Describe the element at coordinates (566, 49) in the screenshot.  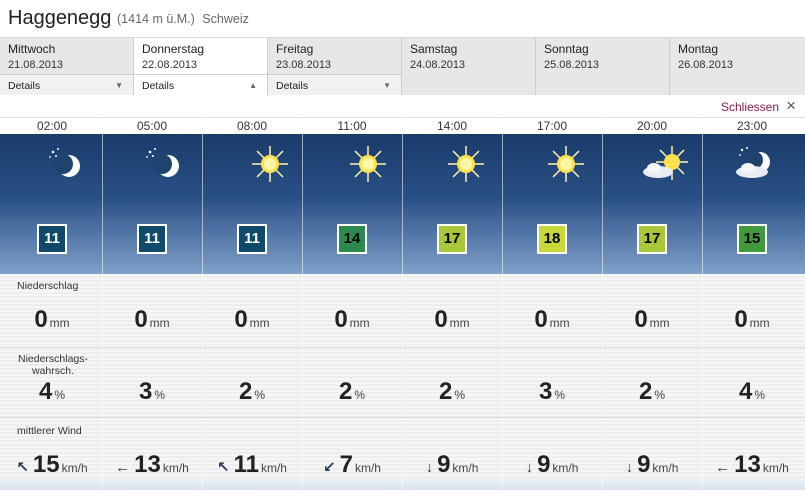
I see `day-name: Sonntag` at that location.